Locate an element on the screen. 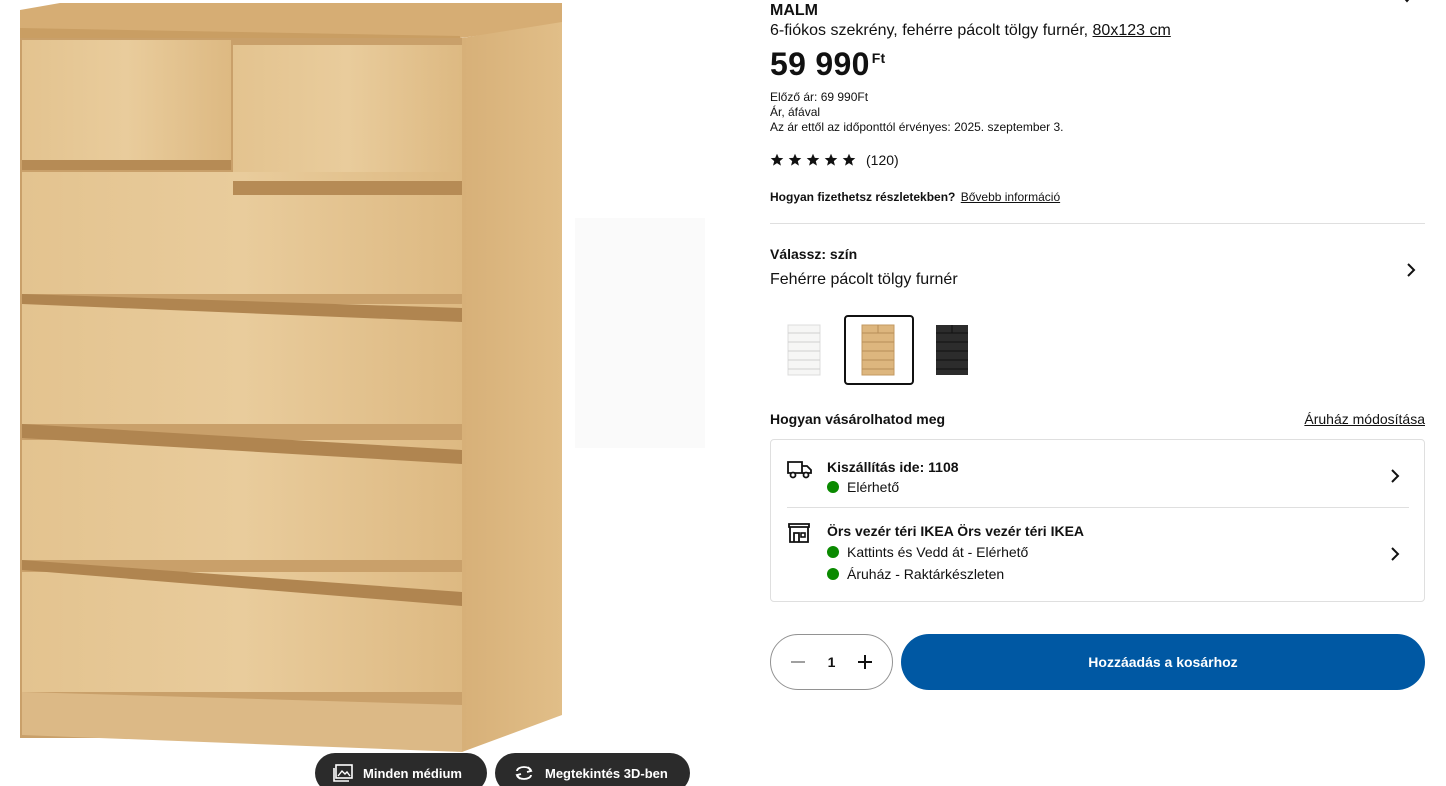 This screenshot has width=1446, height=786. image-gallery-icon is located at coordinates (343, 773).